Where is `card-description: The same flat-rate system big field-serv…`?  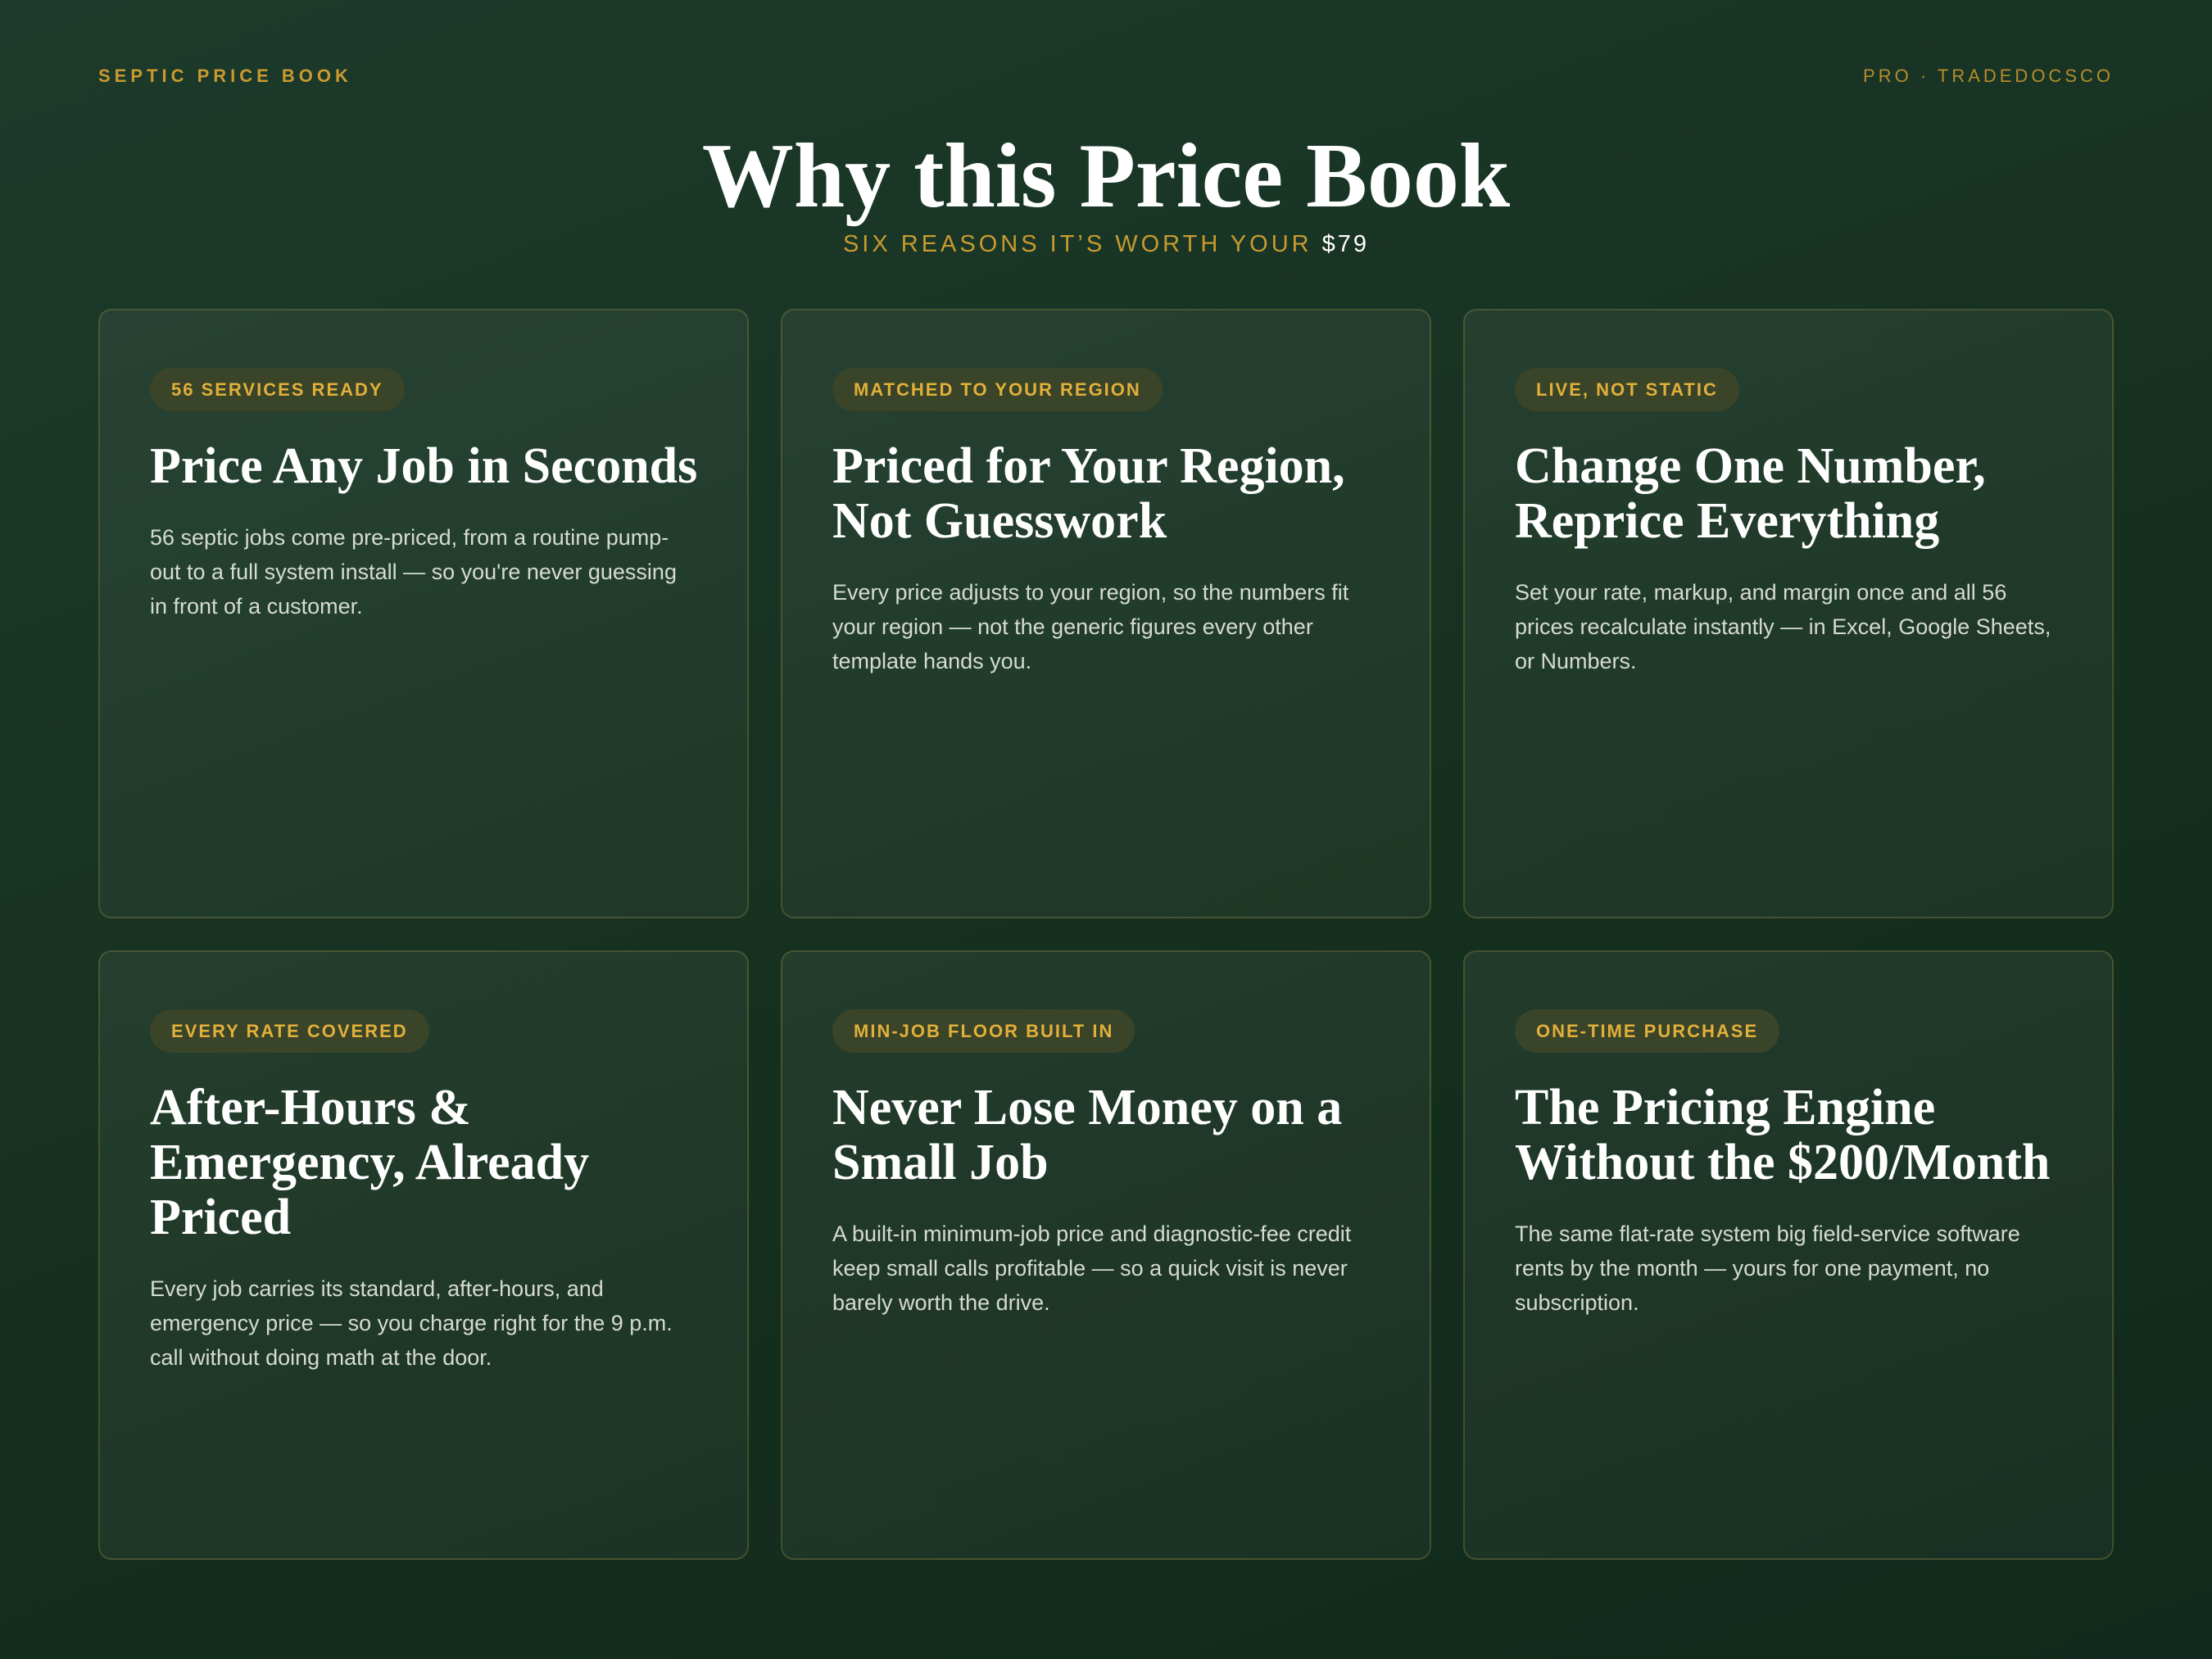 card-description: The same flat-rate system big field-serv… is located at coordinates (1767, 1268).